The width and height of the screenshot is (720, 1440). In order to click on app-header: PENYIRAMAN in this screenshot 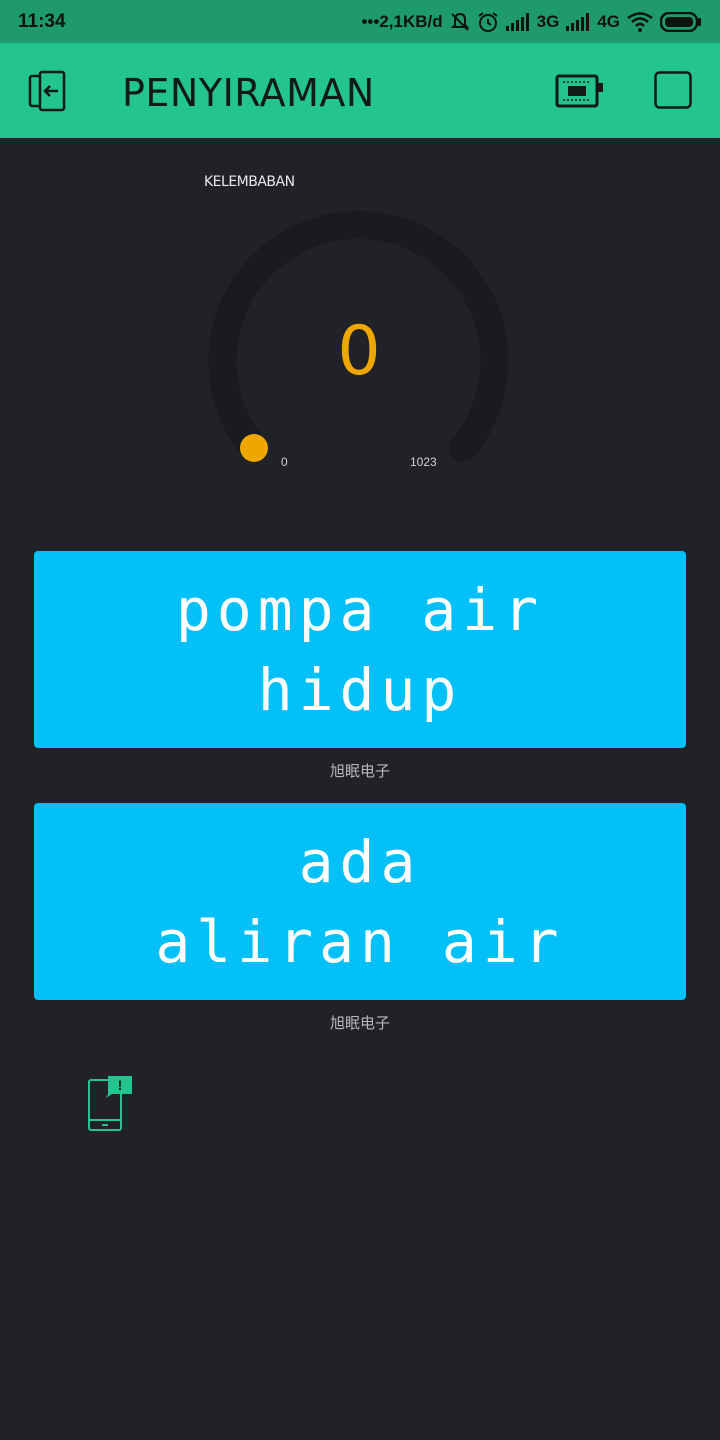, I will do `click(360, 90)`.